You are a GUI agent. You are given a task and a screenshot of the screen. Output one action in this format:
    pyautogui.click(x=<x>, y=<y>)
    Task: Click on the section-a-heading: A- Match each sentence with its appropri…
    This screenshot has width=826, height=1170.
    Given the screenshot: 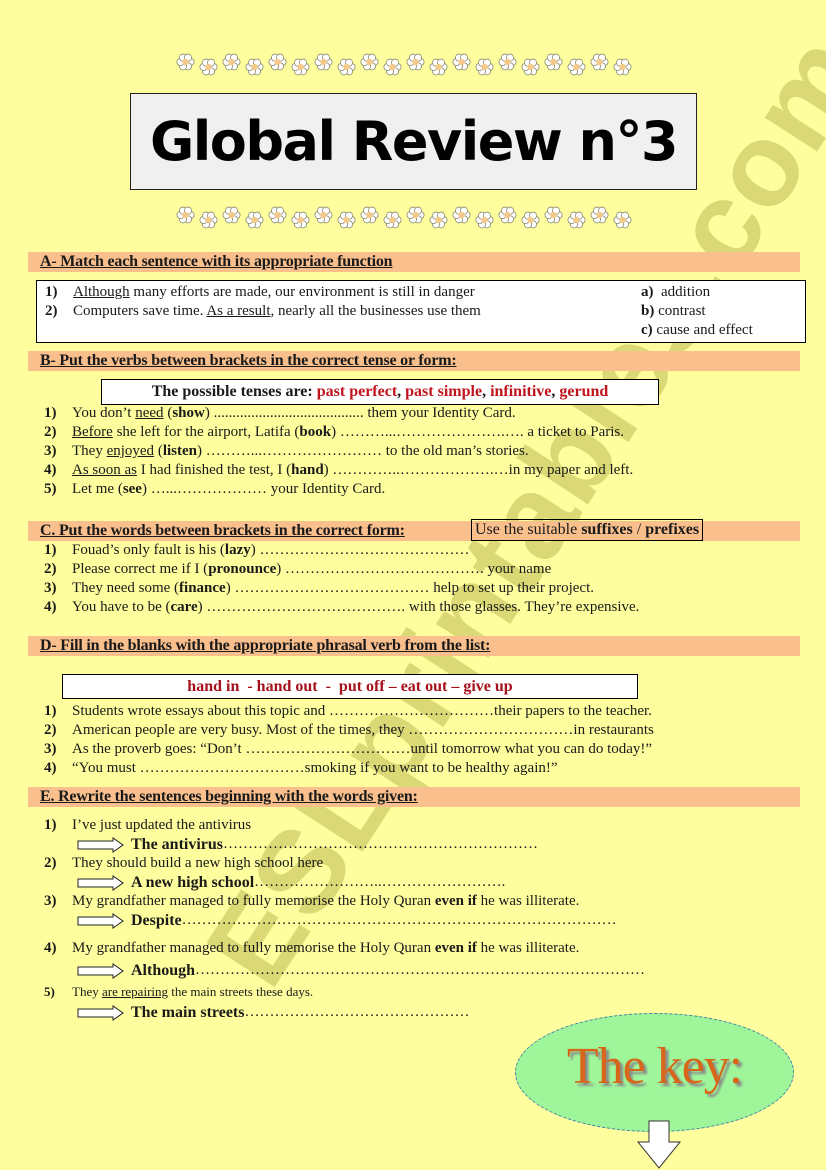 What is the action you would take?
    pyautogui.click(x=216, y=261)
    